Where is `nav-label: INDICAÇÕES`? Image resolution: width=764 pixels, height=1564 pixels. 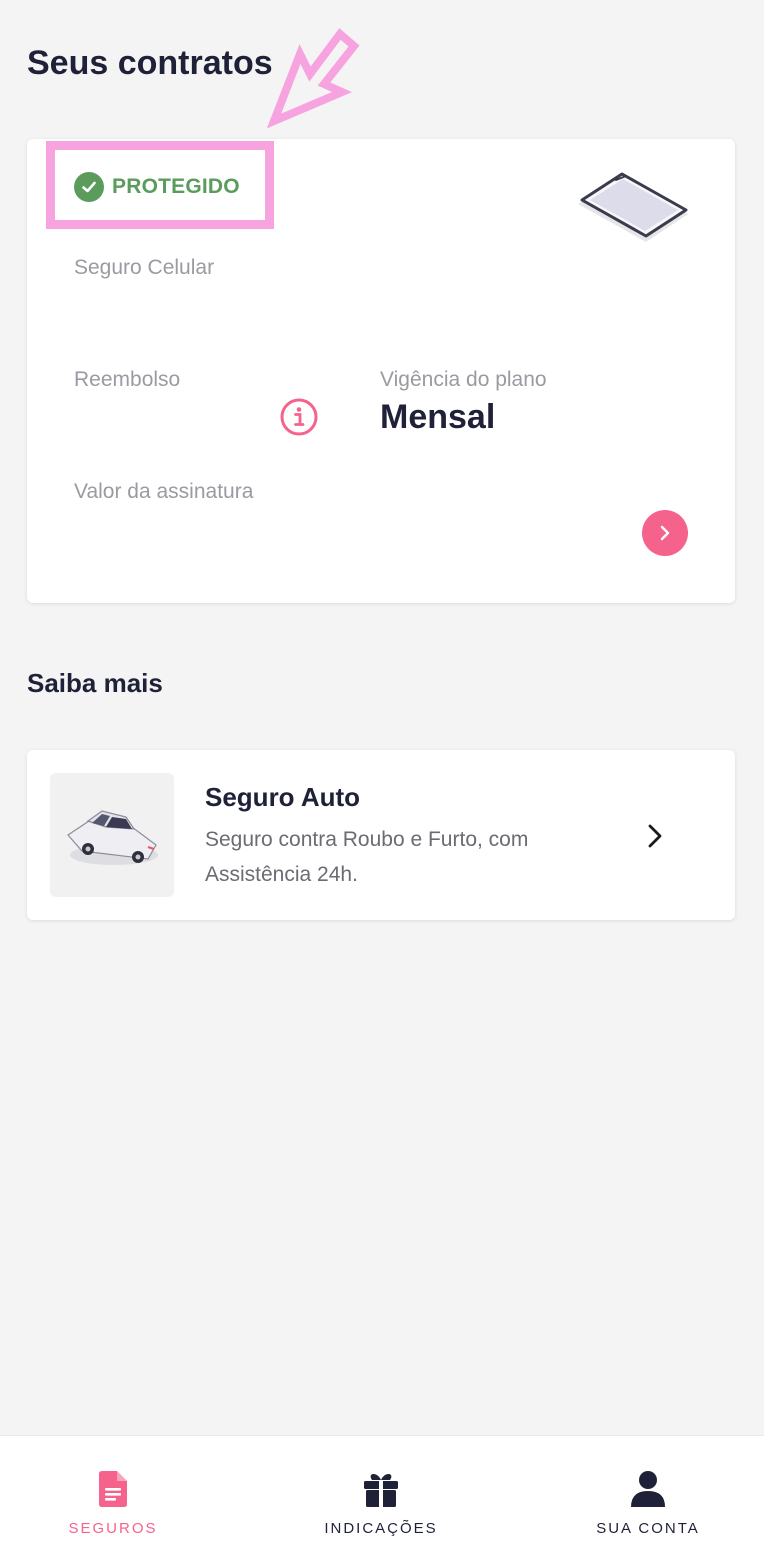
nav-label: INDICAÇÕES is located at coordinates (381, 1528).